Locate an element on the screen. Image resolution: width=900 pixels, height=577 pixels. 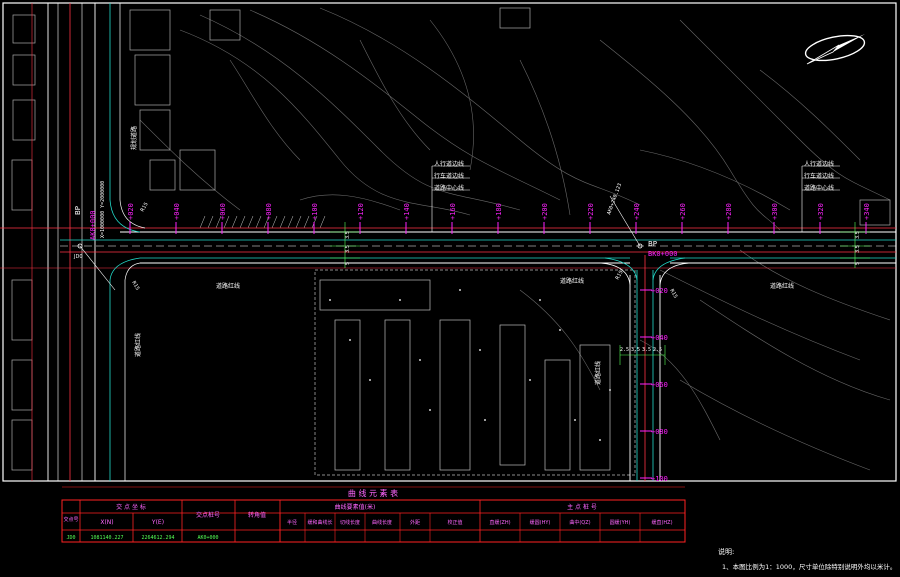
station-label: +100 is located at coordinates (315, 211).